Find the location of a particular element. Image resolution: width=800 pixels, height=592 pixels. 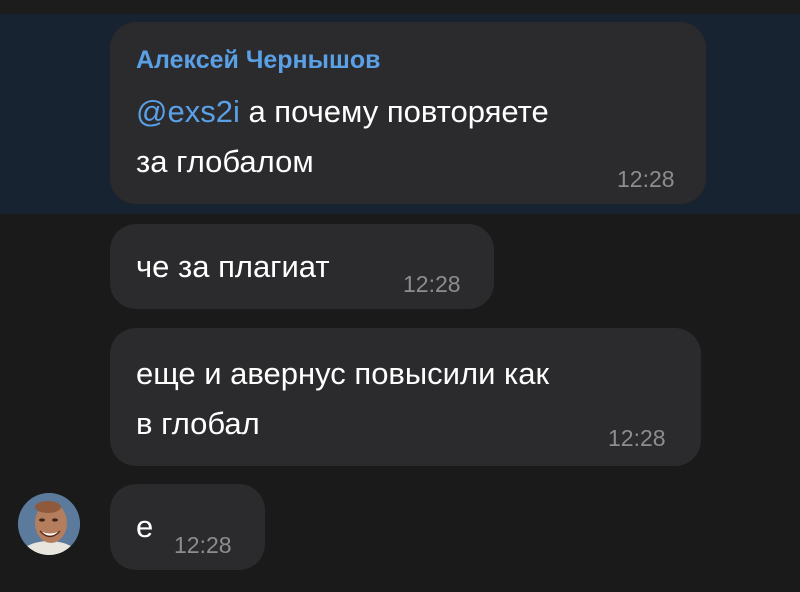

mention-link: @exs2i is located at coordinates (188, 111).